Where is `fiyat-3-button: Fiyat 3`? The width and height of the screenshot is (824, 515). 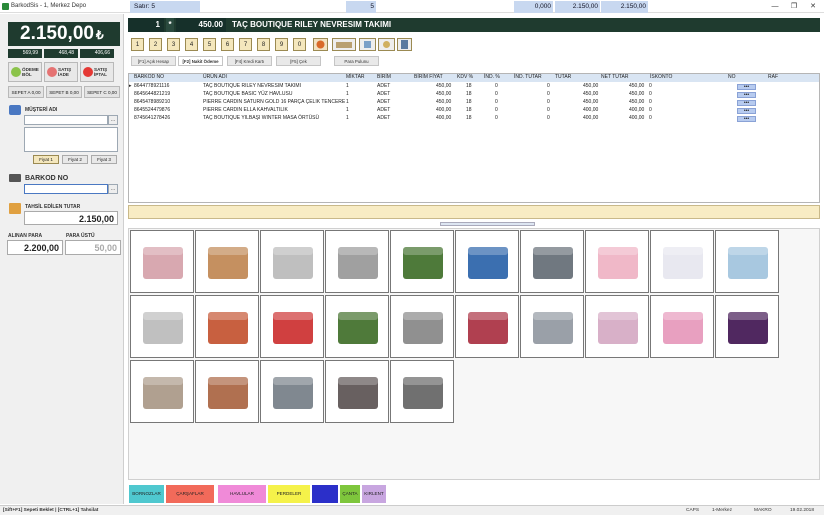 fiyat-3-button: Fiyat 3 is located at coordinates (104, 159).